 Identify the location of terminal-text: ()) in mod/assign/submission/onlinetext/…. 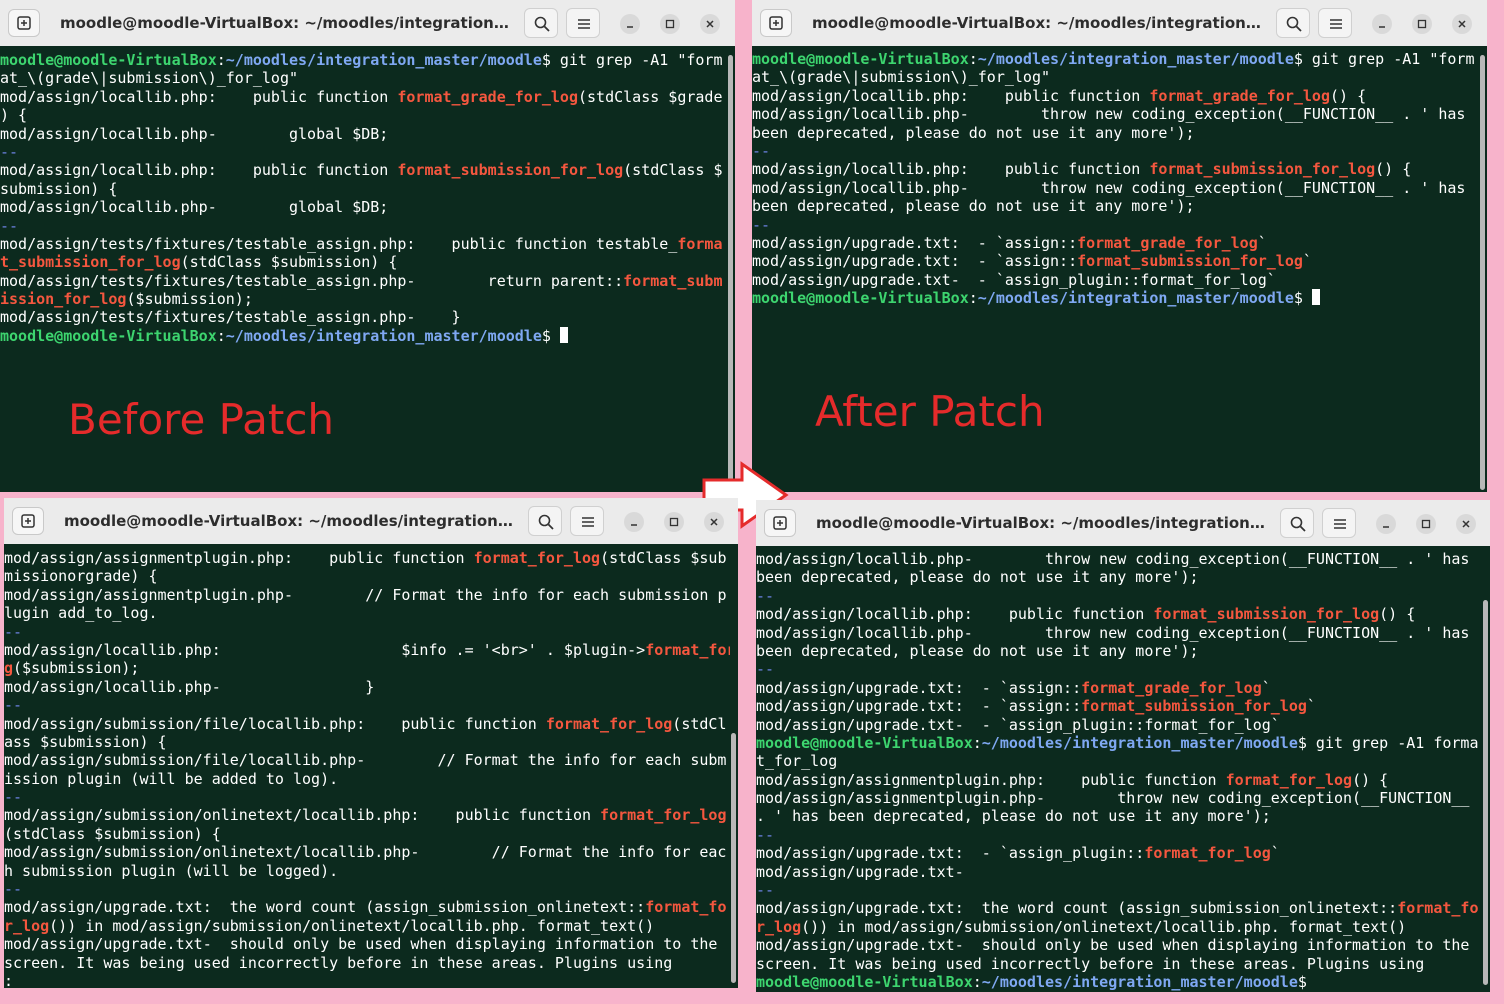
(352, 925).